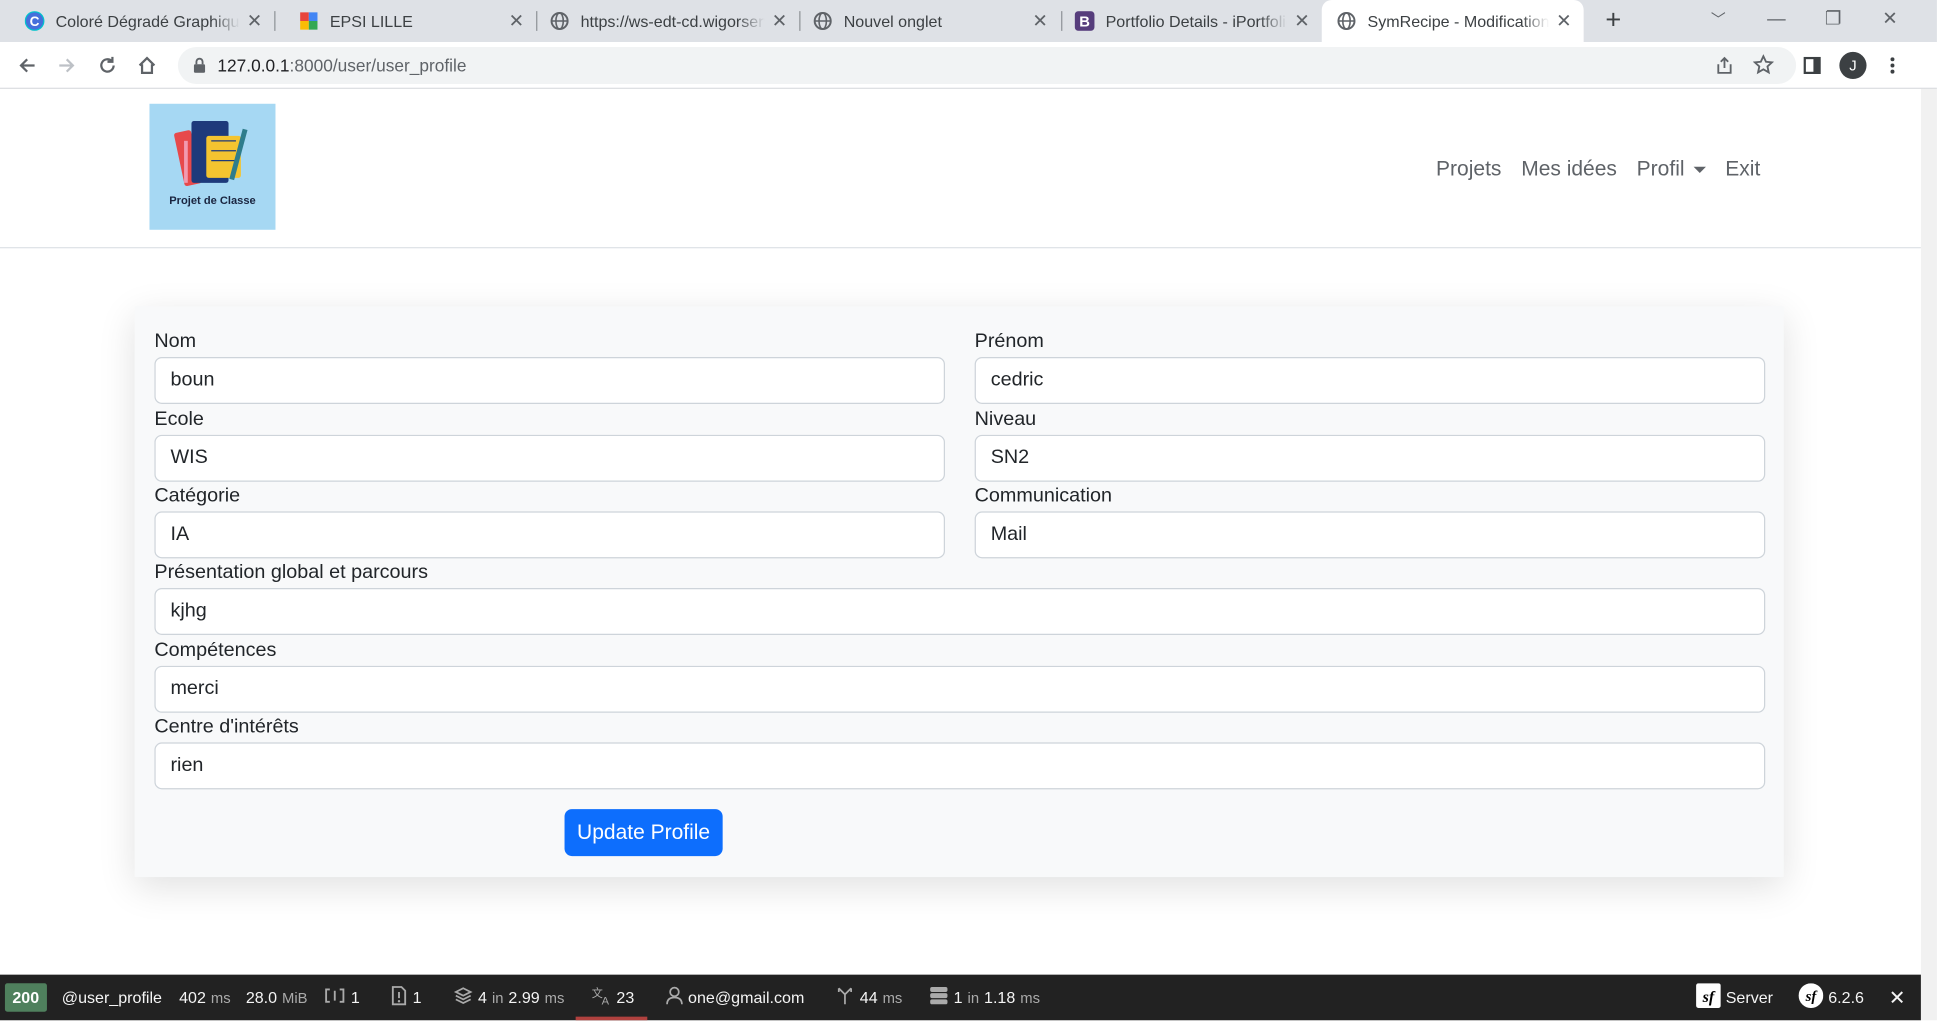 This screenshot has height=1021, width=1937. I want to click on side-panel-icon, so click(1812, 65).